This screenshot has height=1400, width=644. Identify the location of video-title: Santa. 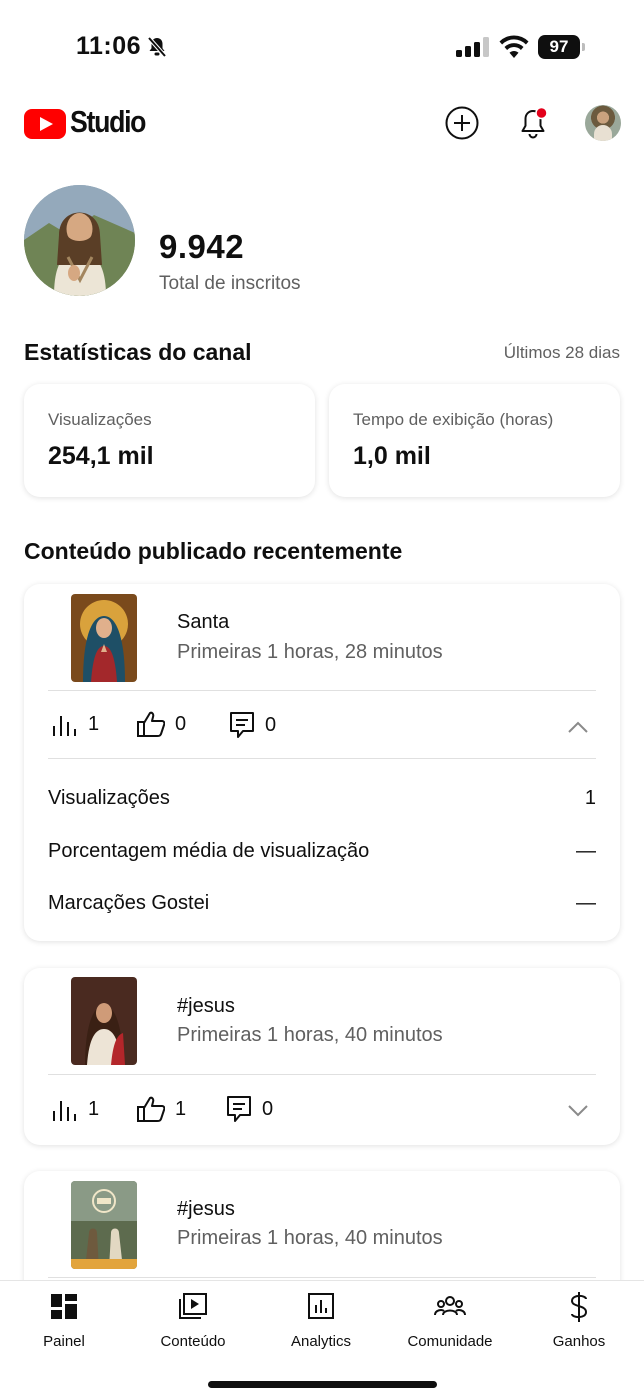
(203, 622).